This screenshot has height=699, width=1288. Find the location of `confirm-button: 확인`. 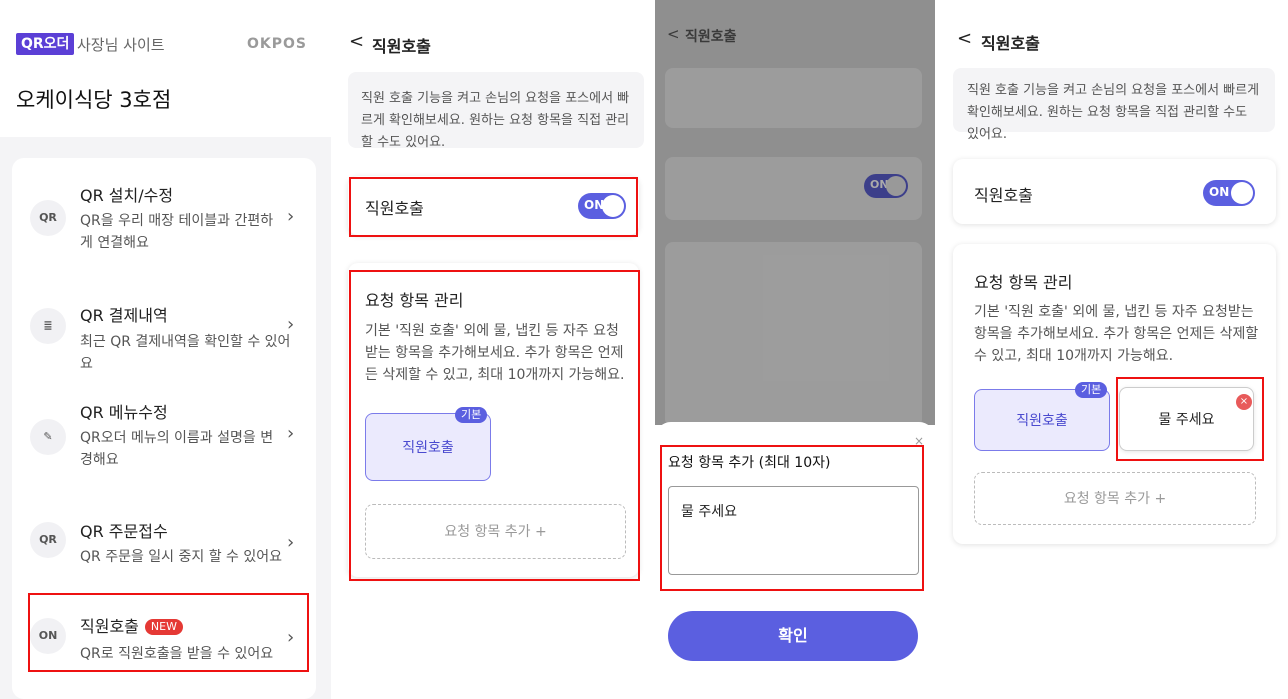

confirm-button: 확인 is located at coordinates (793, 636).